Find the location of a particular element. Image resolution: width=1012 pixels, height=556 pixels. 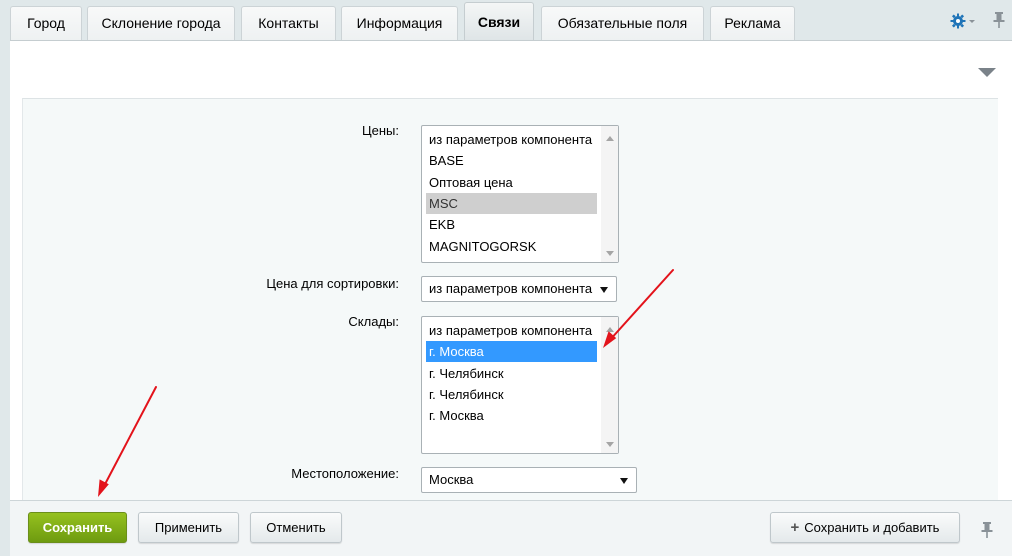

plus-icon: + is located at coordinates (795, 527).